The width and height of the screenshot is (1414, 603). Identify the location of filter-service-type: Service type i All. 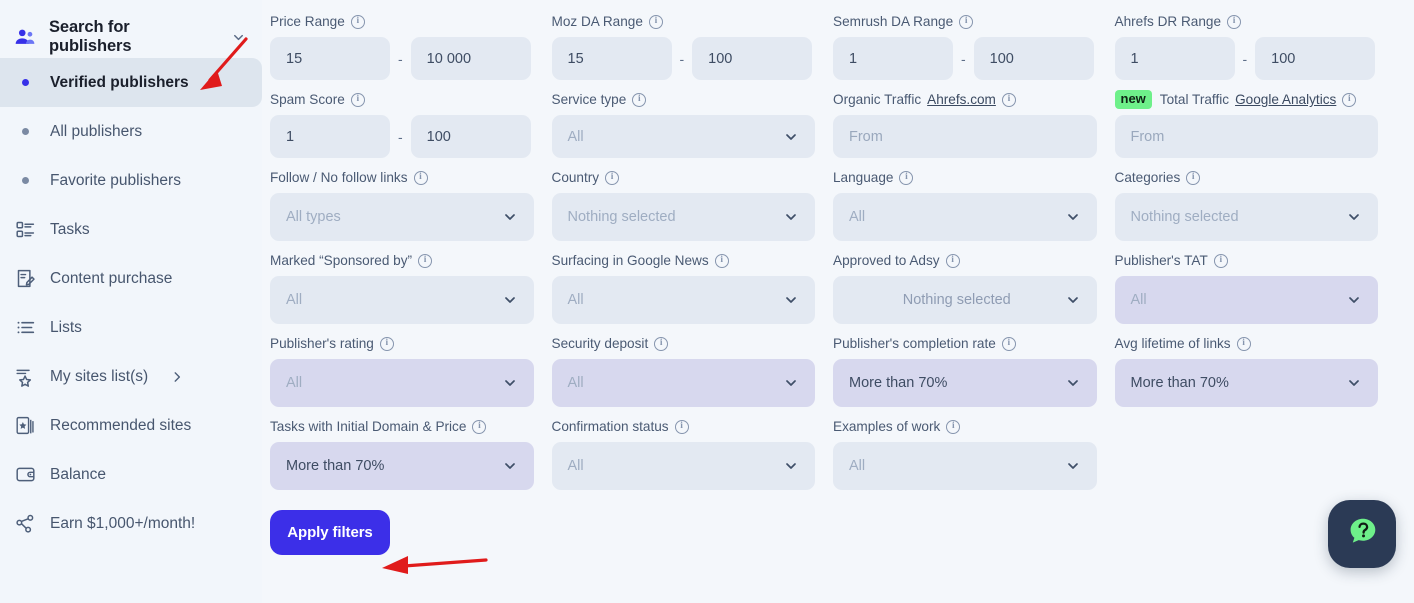
(692, 127).